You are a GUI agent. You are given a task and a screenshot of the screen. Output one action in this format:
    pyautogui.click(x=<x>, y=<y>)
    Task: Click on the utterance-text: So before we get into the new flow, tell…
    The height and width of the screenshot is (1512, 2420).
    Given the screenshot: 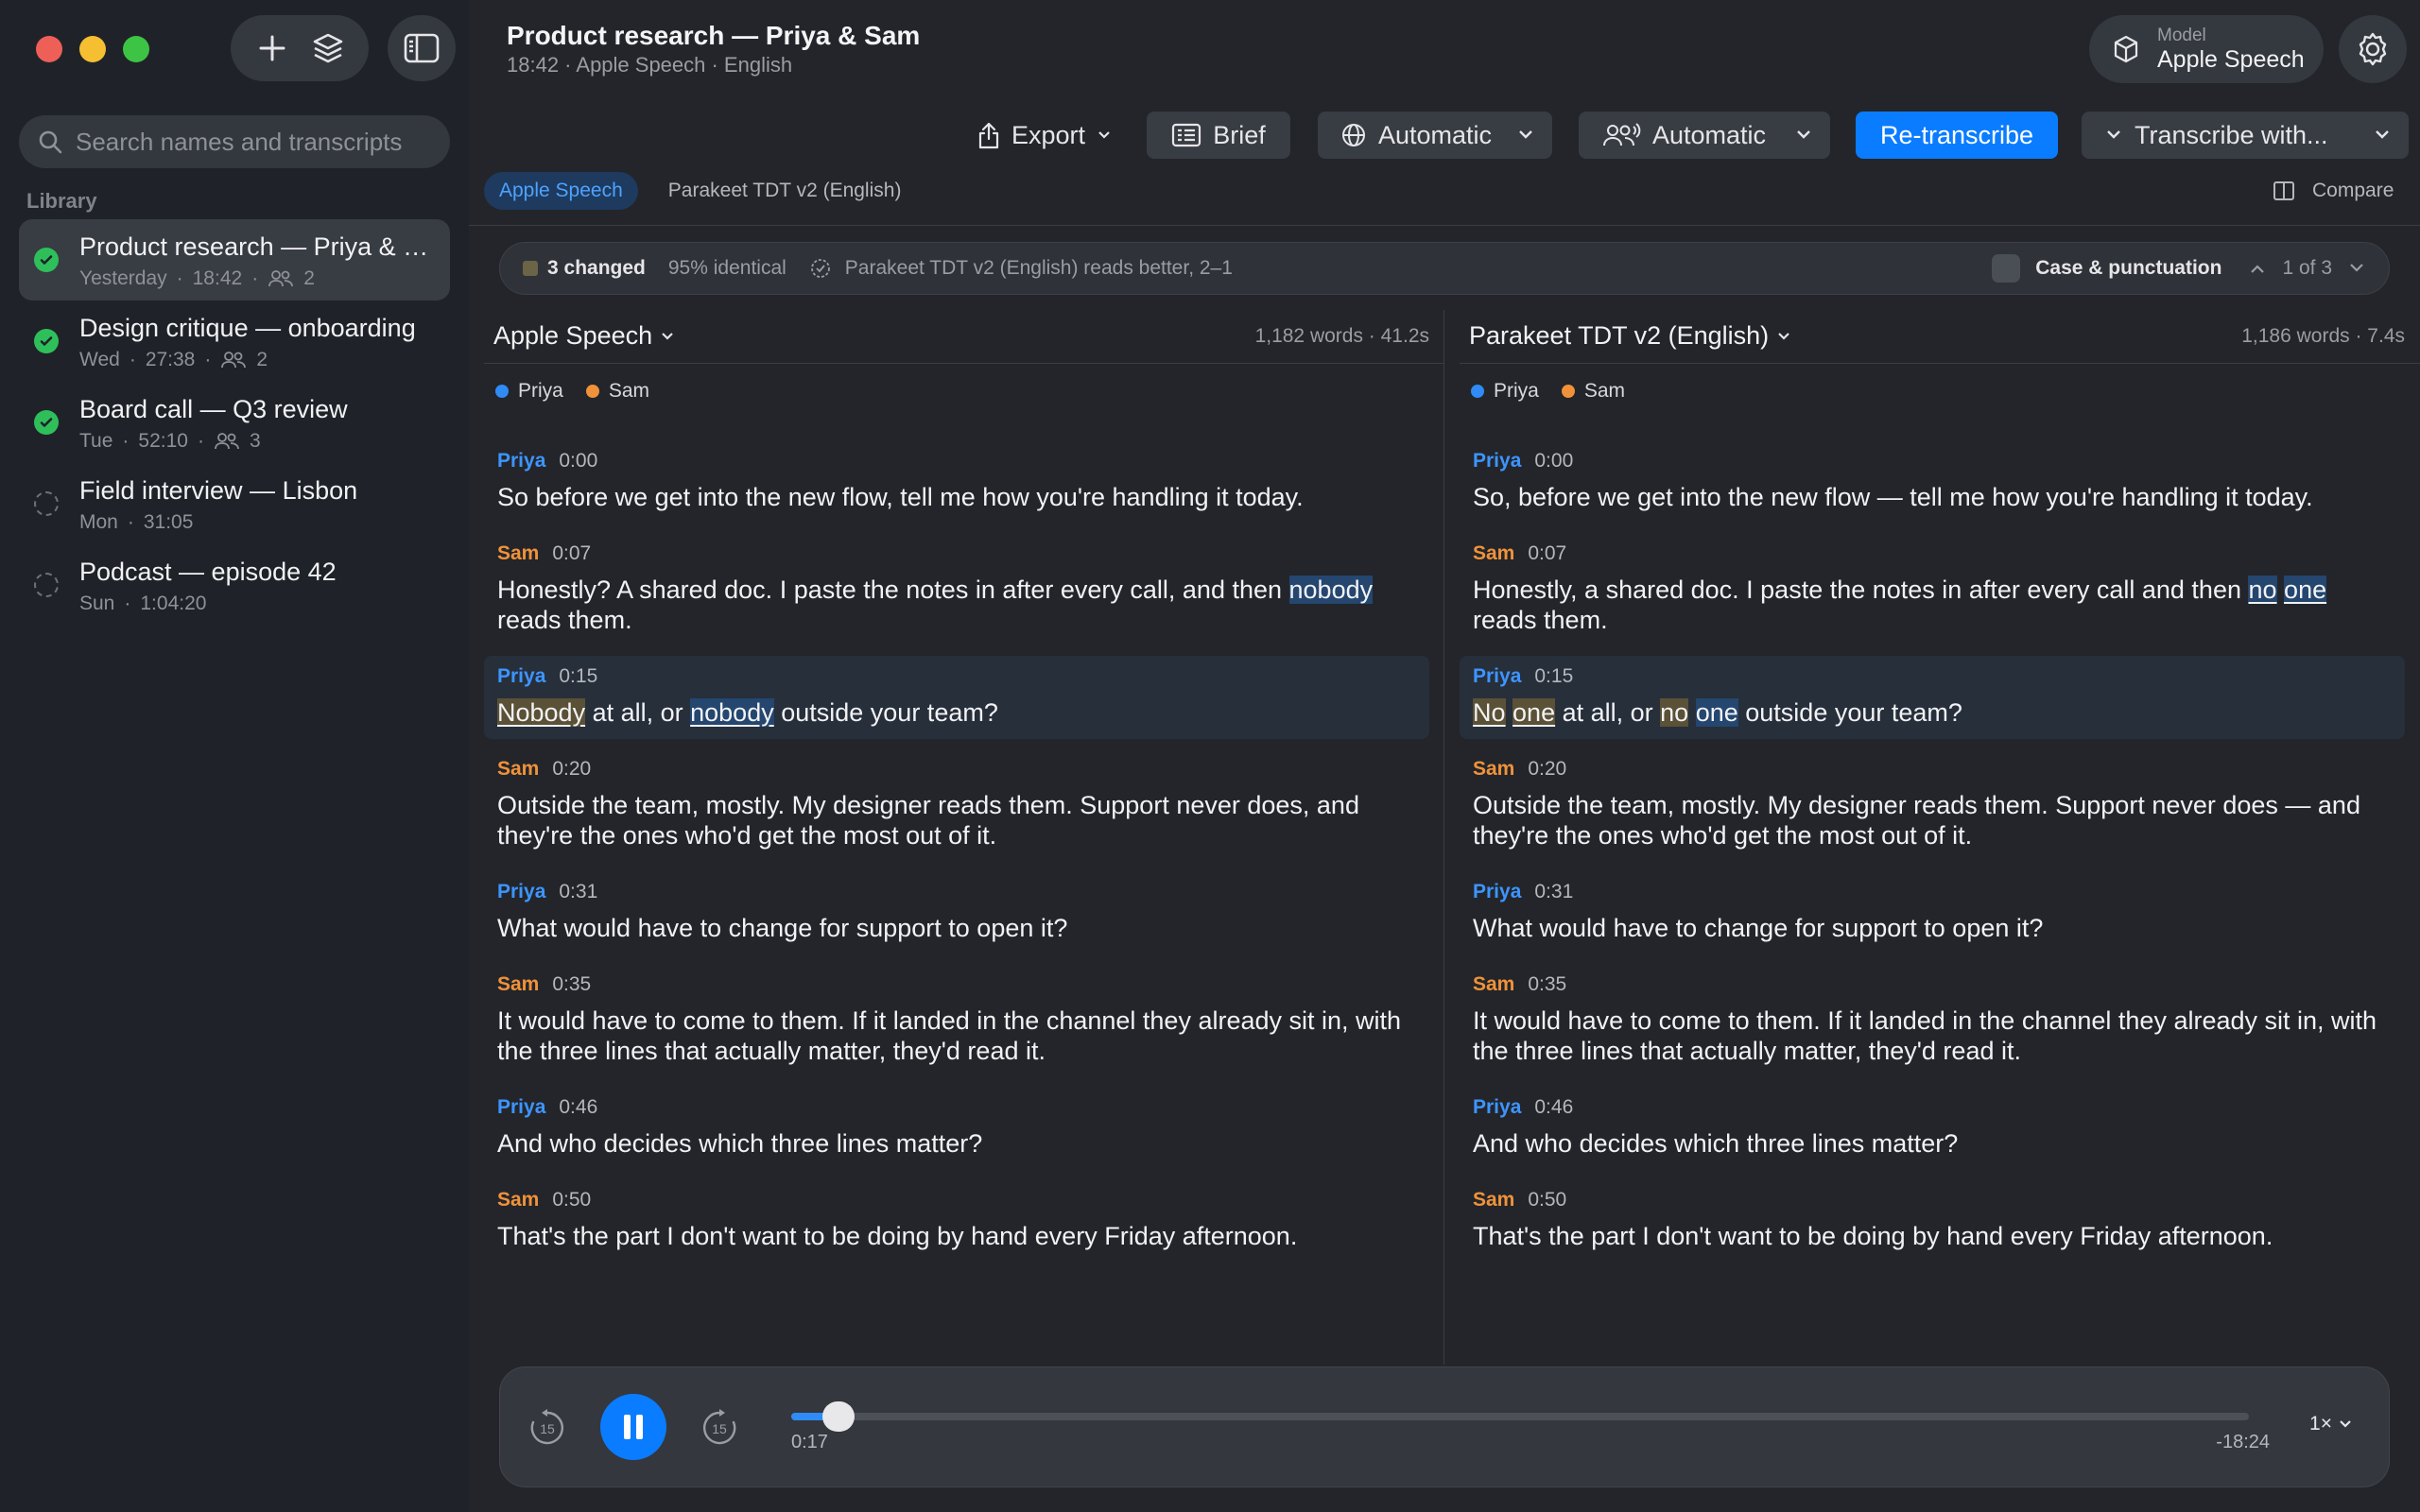 What is the action you would take?
    pyautogui.click(x=900, y=497)
    